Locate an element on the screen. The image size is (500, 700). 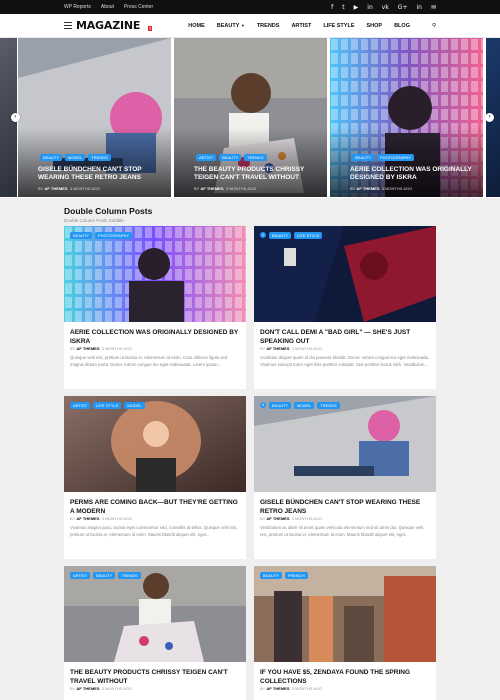
slide-1-categories: BEAUTY MODEL TRENDS is located at coordinates (75, 157).